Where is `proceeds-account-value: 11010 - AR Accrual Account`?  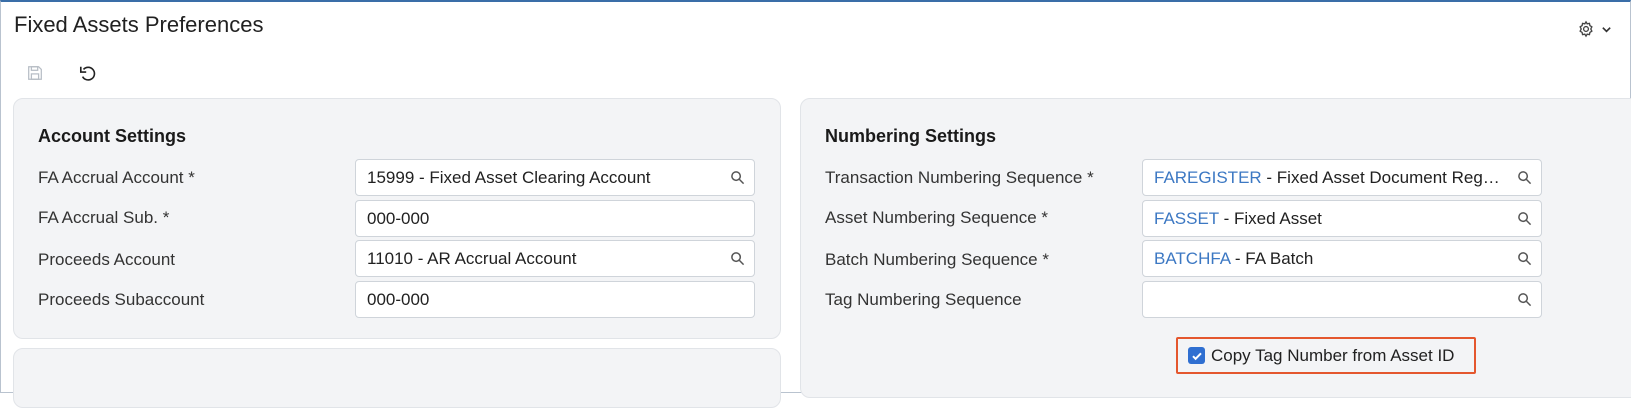 proceeds-account-value: 11010 - AR Accrual Account is located at coordinates (472, 258).